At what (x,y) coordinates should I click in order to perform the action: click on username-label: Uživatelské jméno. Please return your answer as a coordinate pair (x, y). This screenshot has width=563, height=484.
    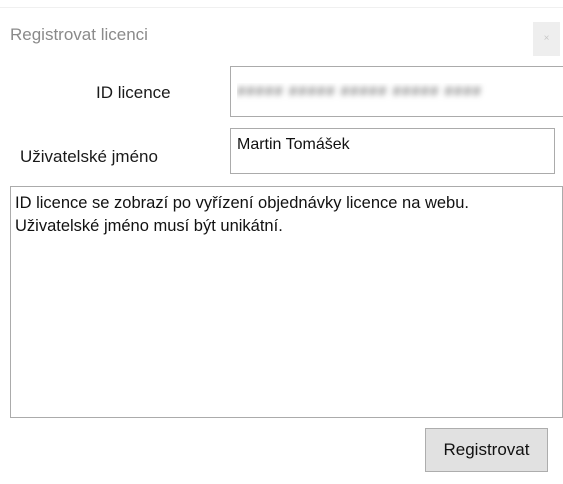
    Looking at the image, I should click on (89, 156).